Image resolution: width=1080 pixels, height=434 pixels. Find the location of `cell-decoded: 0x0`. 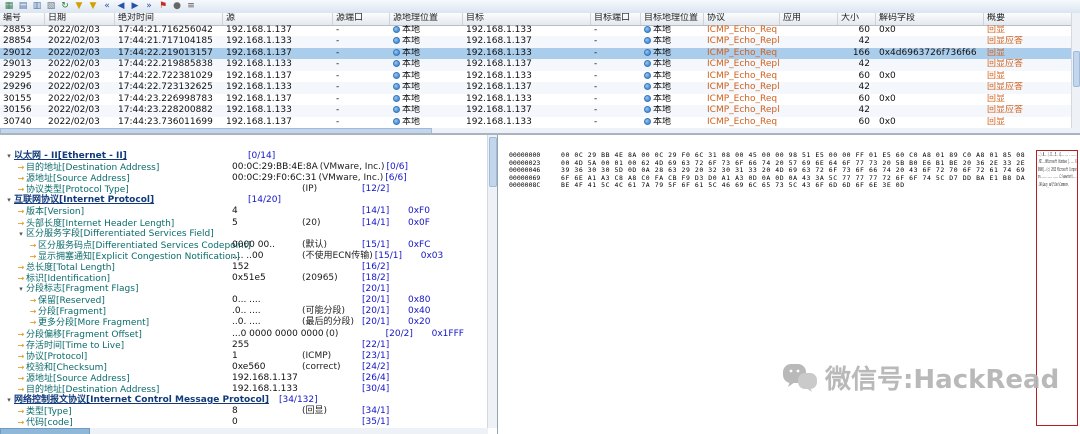

cell-decoded: 0x0 is located at coordinates (887, 75).